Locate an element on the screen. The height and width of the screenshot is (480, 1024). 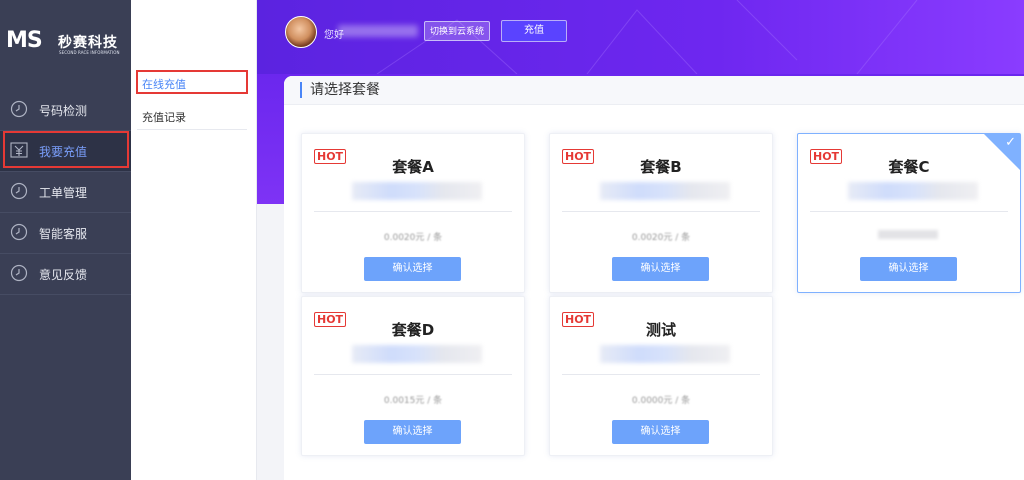
package-card: HOT 套餐A 0.0020元 / 条 确认选择 is located at coordinates (413, 213).